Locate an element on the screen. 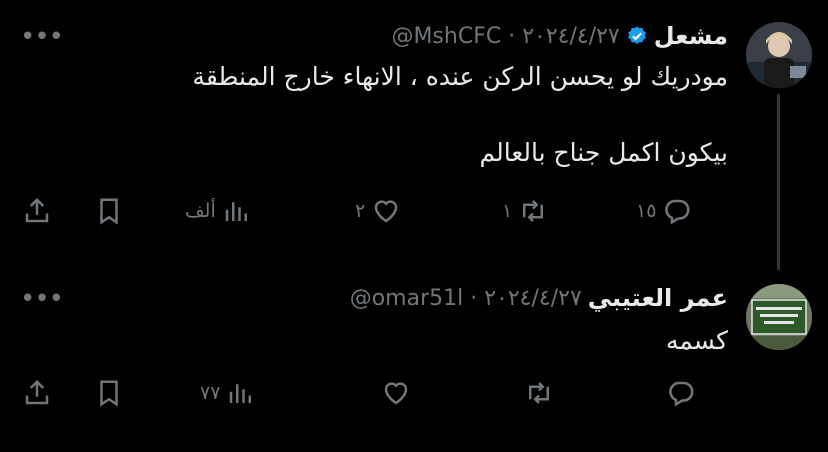 Image resolution: width=828 pixels, height=452 pixels. reply-button is located at coordinates (681, 393).